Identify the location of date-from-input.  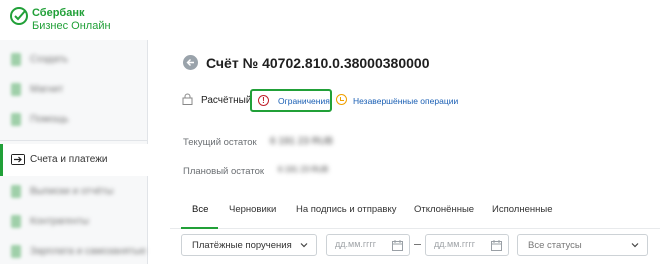
(360, 244).